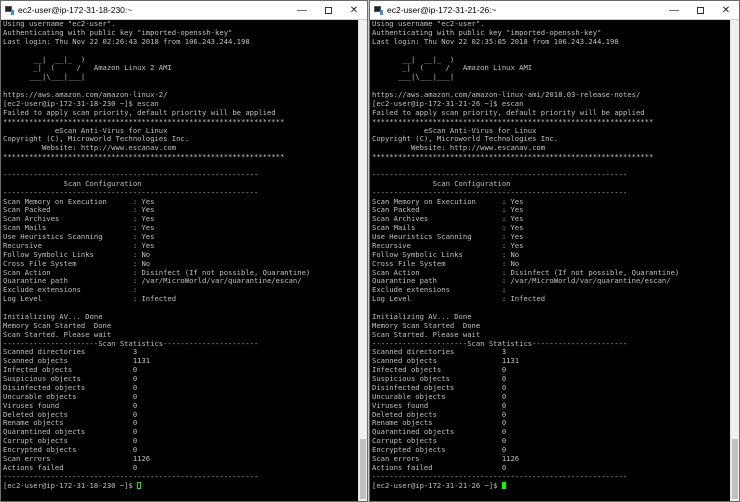 Image resolution: width=740 pixels, height=502 pixels. I want to click on command-prompt: [ec2-user@ip-172-31-21-26 ~]$, so click(551, 485).